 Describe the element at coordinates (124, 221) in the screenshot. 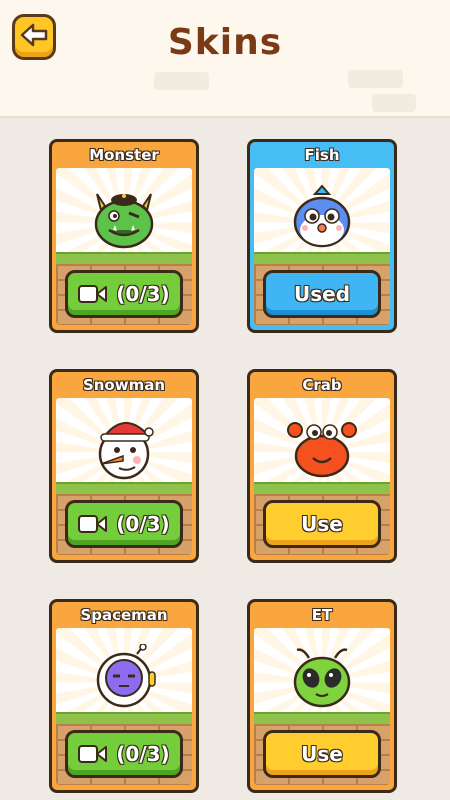

I see `monster-character` at that location.